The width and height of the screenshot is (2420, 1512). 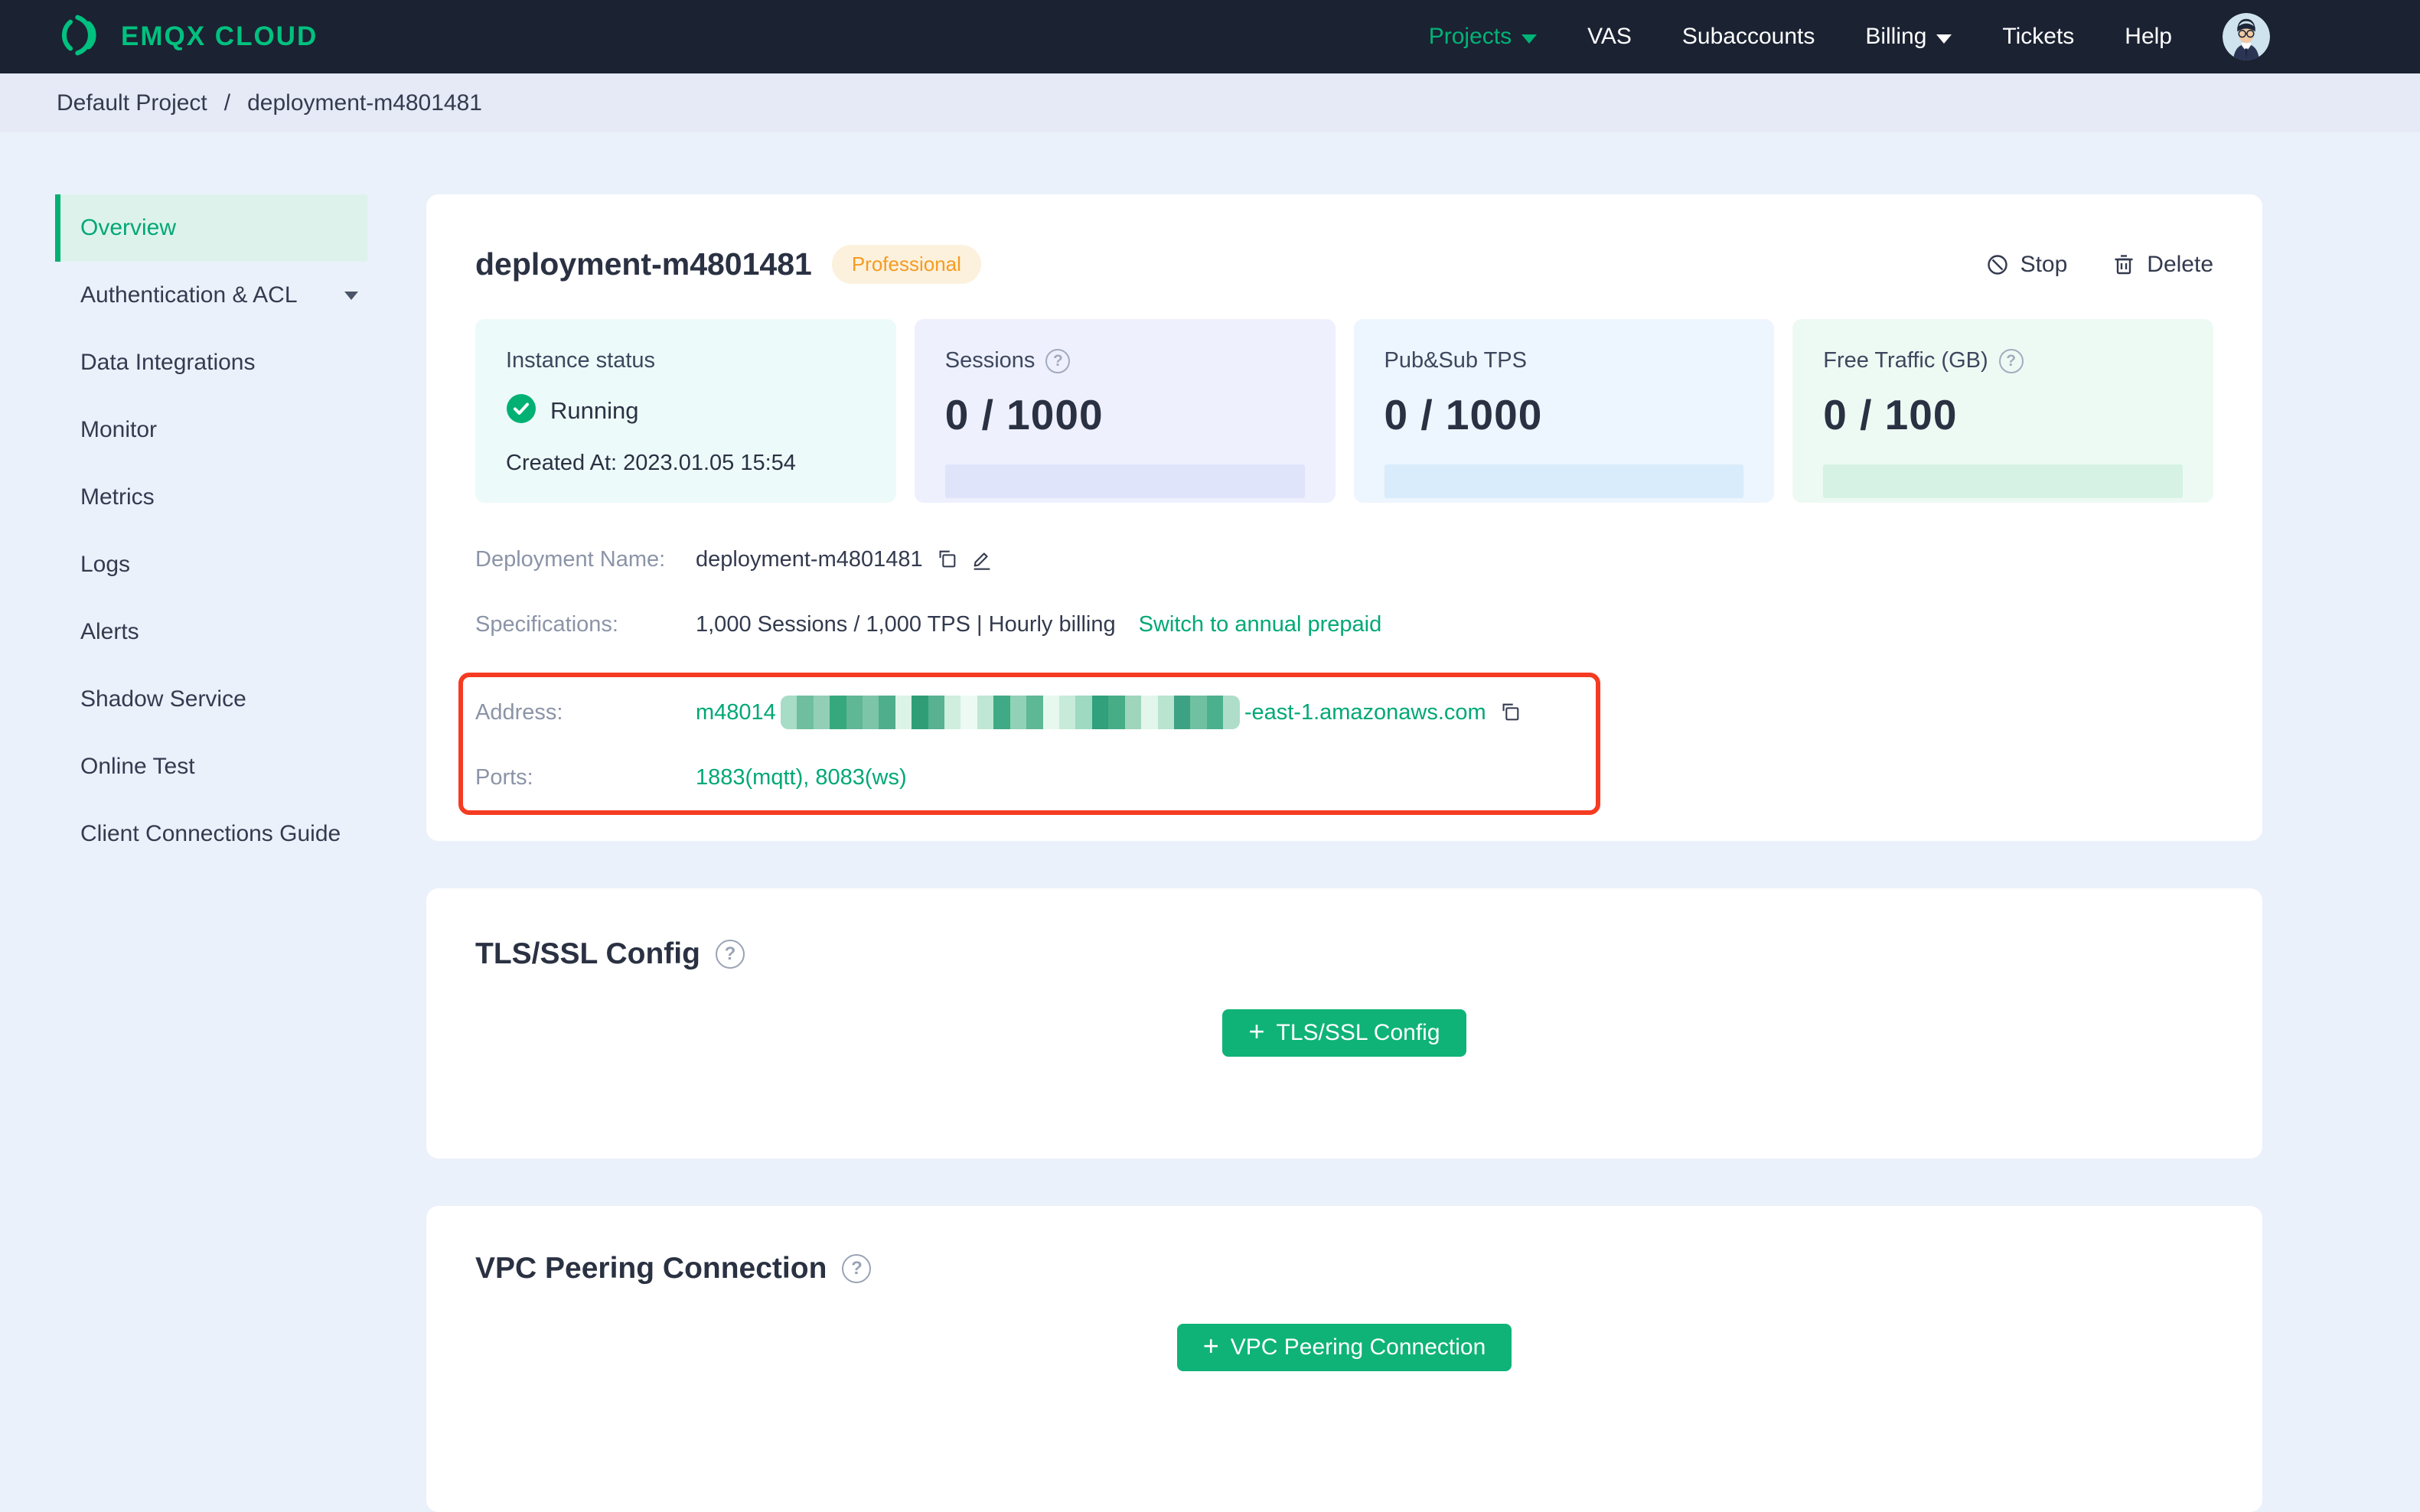 What do you see at coordinates (1210, 102) in the screenshot?
I see `breadcrumb: Default Project / deployment-m4801481` at bounding box center [1210, 102].